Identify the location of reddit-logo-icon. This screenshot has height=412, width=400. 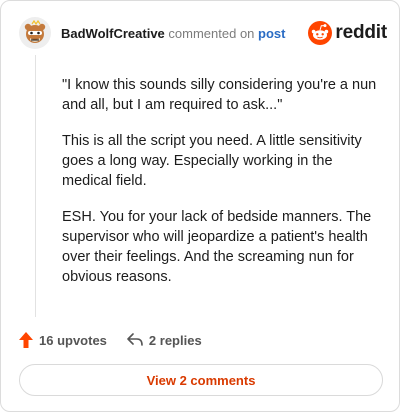
(320, 33).